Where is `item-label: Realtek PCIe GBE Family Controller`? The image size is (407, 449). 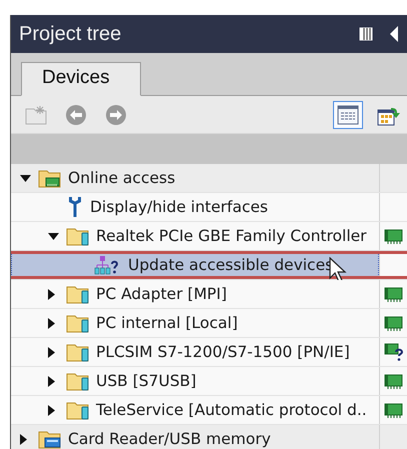
item-label: Realtek PCIe GBE Family Controller is located at coordinates (231, 236).